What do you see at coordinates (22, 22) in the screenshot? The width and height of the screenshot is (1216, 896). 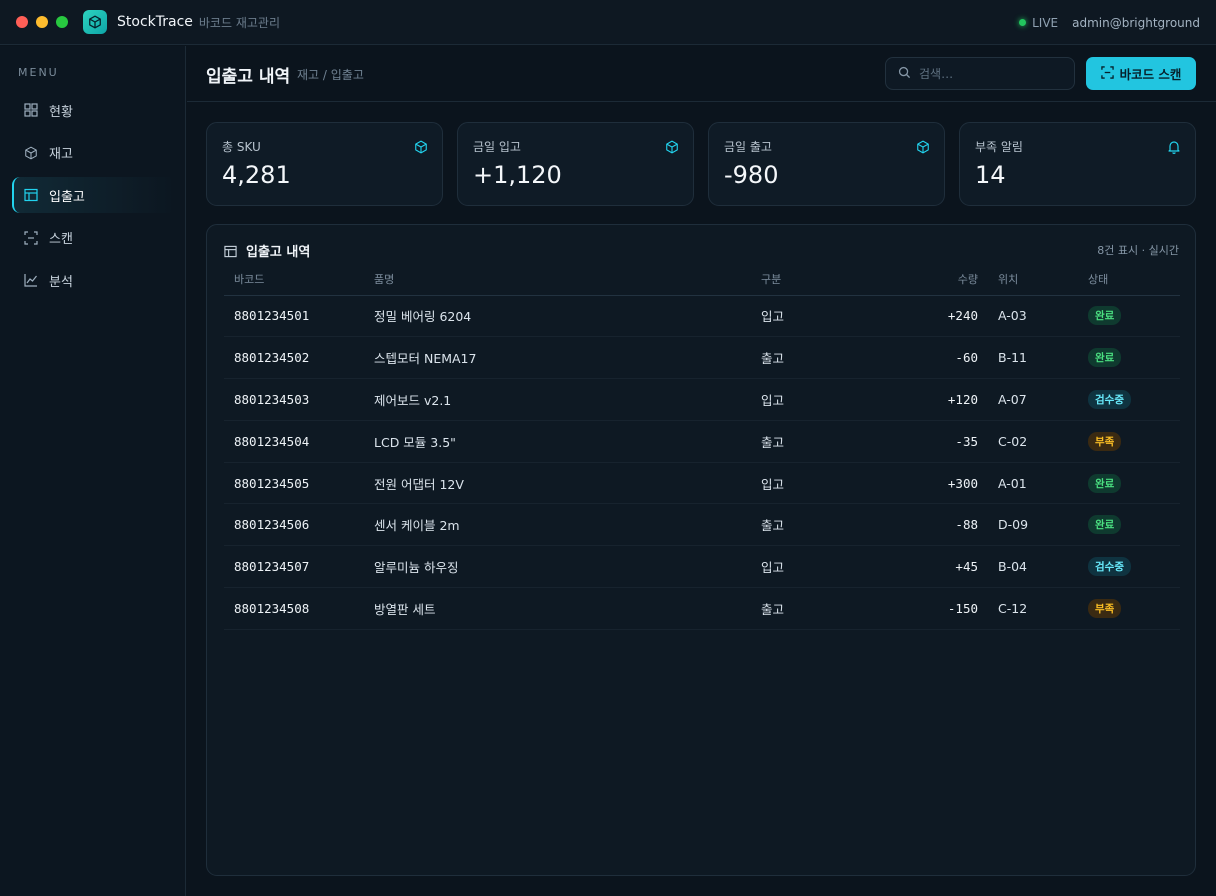 I see `close-window-button` at bounding box center [22, 22].